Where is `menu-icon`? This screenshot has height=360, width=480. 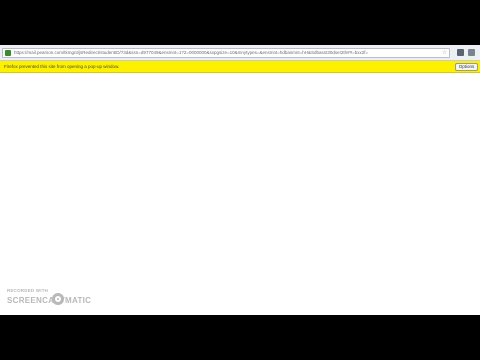 menu-icon is located at coordinates (471, 52).